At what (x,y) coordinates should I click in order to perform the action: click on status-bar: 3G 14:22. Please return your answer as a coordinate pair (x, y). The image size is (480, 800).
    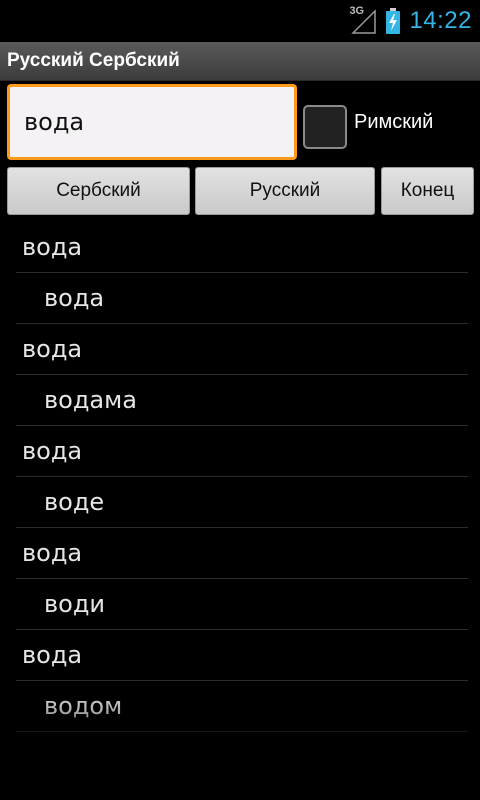
    Looking at the image, I should click on (240, 21).